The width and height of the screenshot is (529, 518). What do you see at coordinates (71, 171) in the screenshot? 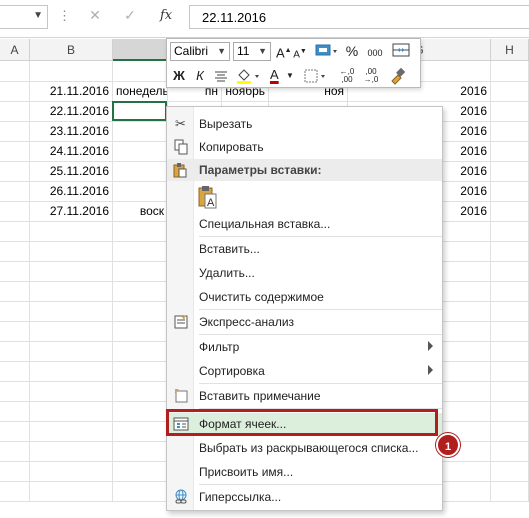
I see `table-cell: 25.11.2016` at bounding box center [71, 171].